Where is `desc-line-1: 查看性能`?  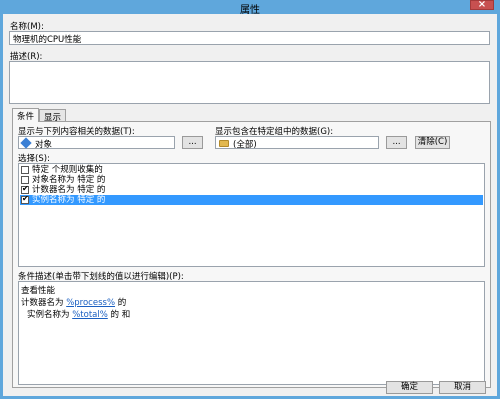 desc-line-1: 查看性能 is located at coordinates (38, 291).